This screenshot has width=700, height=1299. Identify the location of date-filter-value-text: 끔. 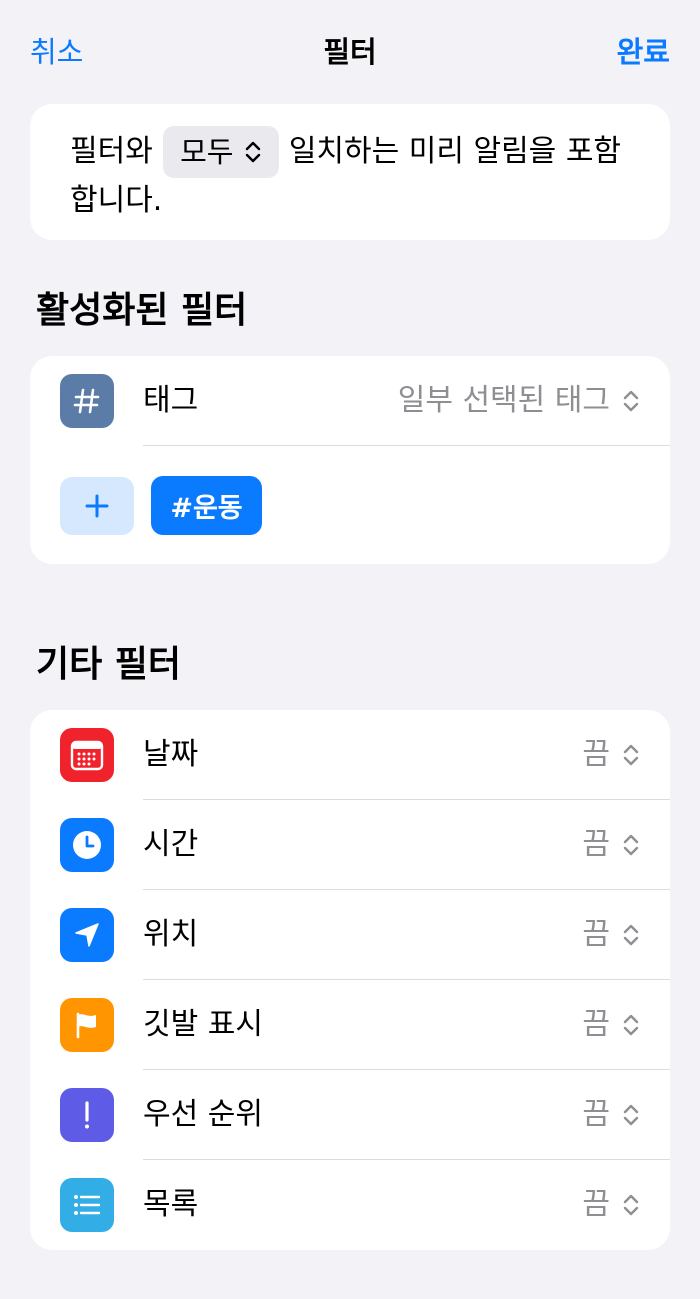
(596, 754).